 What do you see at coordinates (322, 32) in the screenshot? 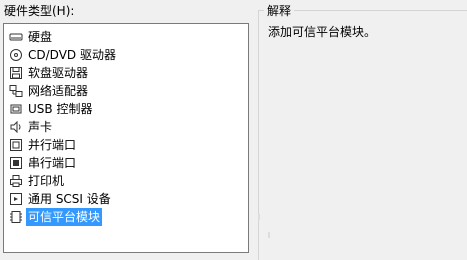
I see `explanation-text: 添加可信平台模块。` at bounding box center [322, 32].